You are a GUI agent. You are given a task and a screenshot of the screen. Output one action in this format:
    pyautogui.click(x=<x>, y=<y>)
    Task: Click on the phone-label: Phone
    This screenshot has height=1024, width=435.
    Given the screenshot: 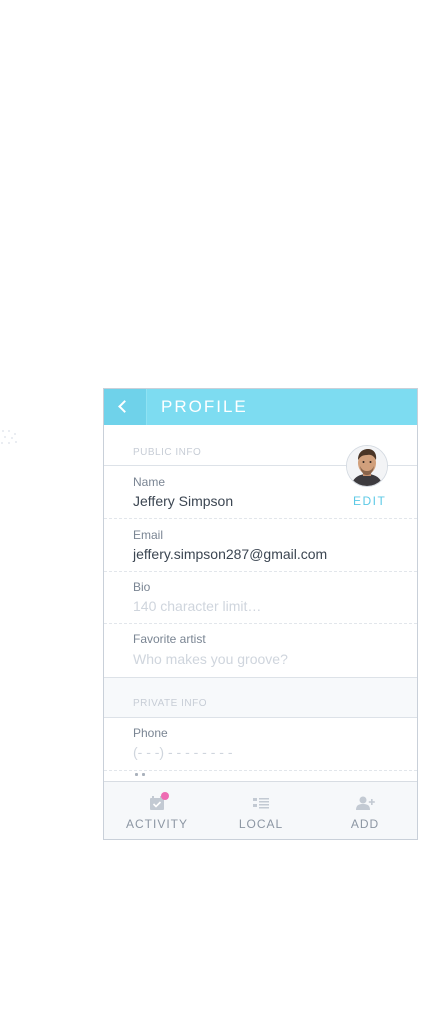 What is the action you would take?
    pyautogui.click(x=150, y=733)
    